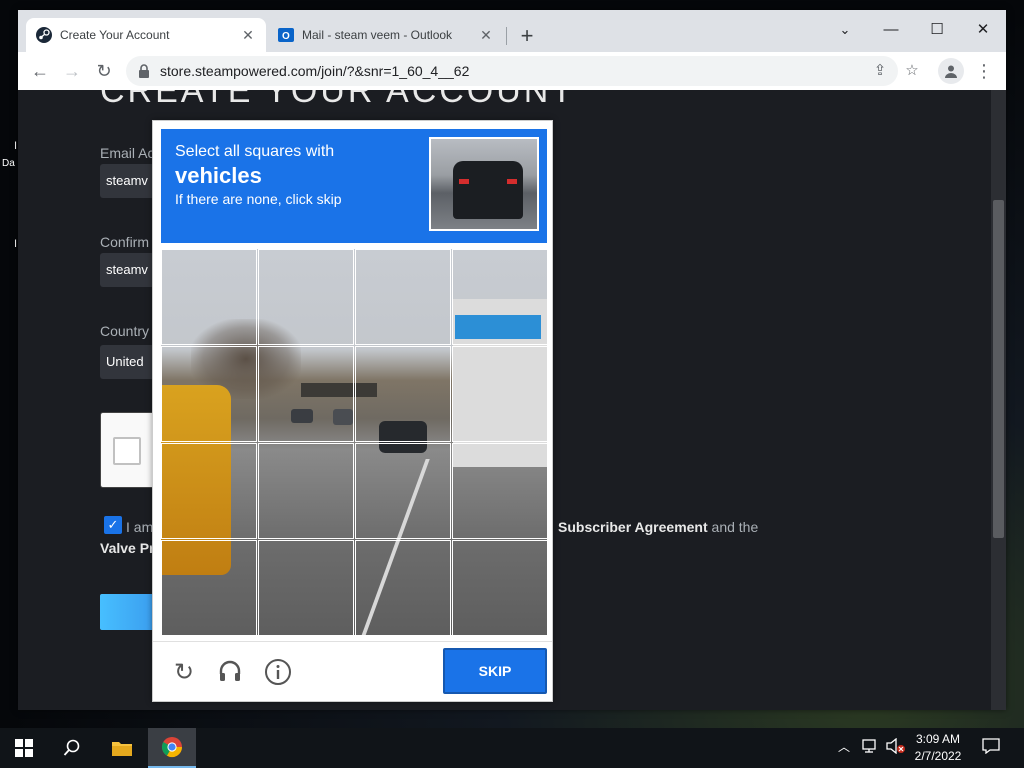  I want to click on captcha-footer: ↻ SKIP, so click(352, 671).